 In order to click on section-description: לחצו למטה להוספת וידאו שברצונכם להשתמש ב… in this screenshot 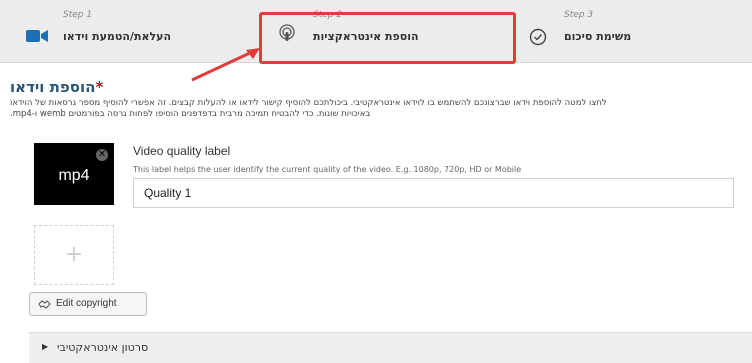, I will do `click(375, 109)`.